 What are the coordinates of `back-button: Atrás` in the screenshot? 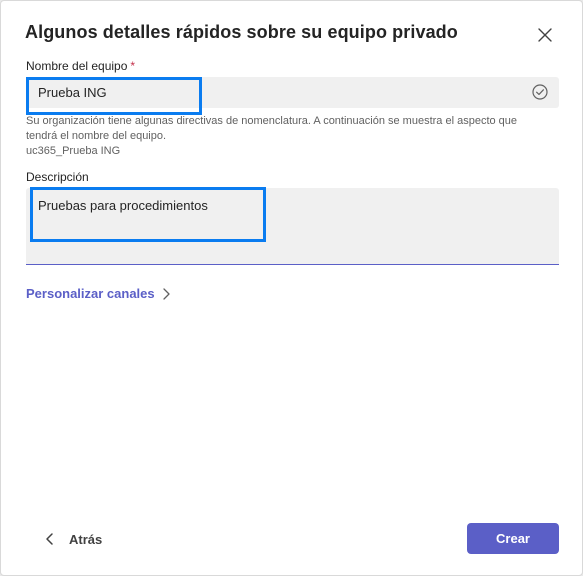 It's located at (73, 539).